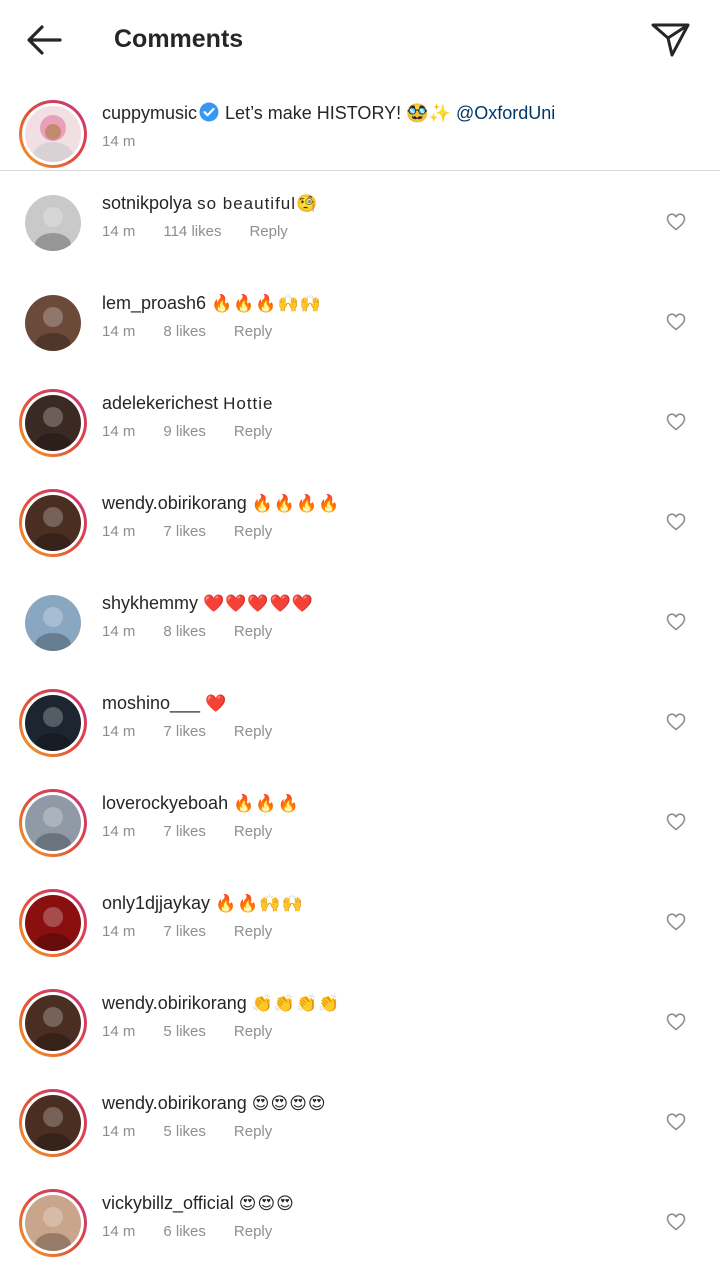 This screenshot has height=1272, width=720. I want to click on comment-row: wendy.obirikorang 👏👏👏👏 14 m 5 likes Reply, so click(360, 1022).